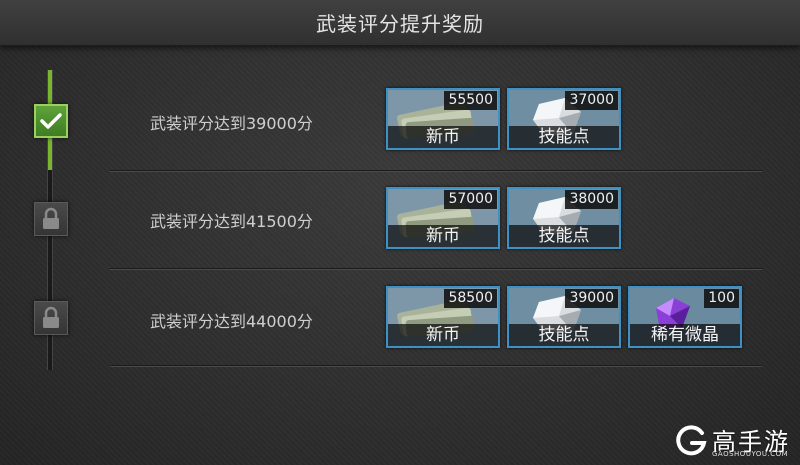  What do you see at coordinates (231, 123) in the screenshot?
I see `tier-1-label: 武装评分达到39000分` at bounding box center [231, 123].